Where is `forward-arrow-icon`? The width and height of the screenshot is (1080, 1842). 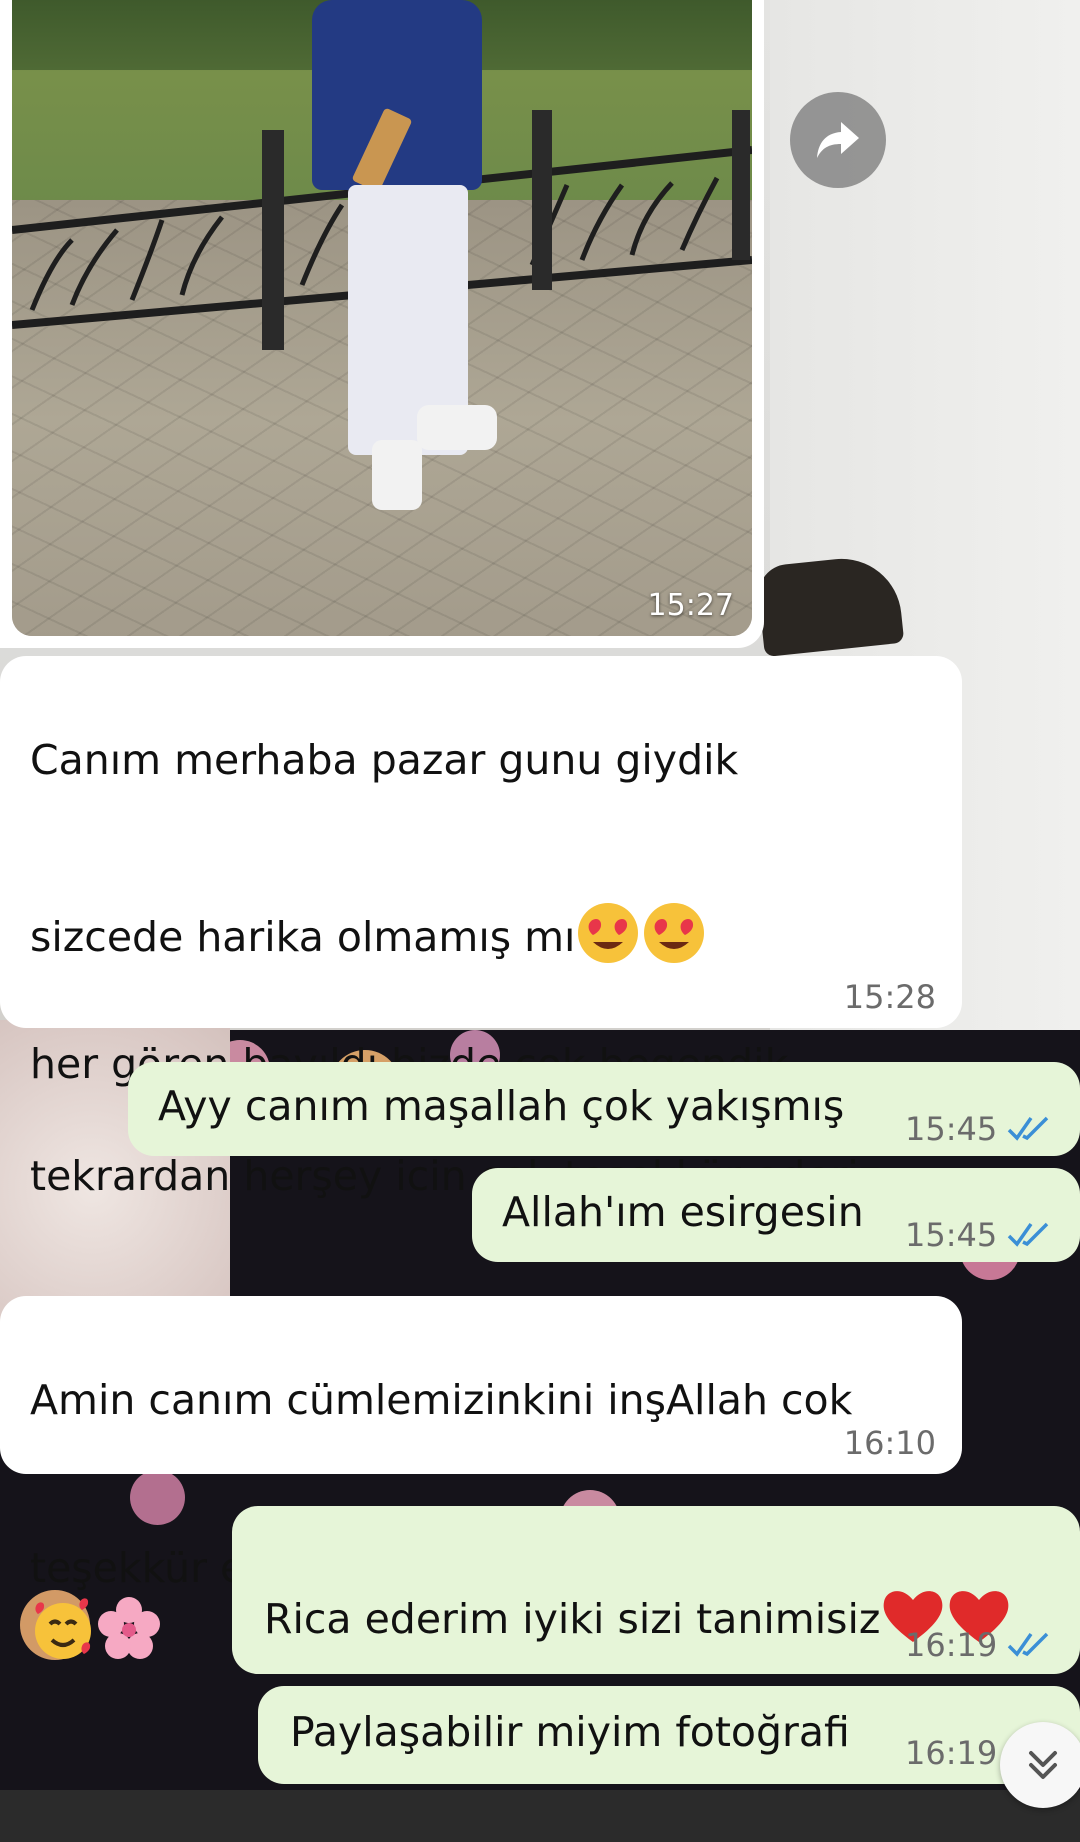
forward-arrow-icon is located at coordinates (838, 140).